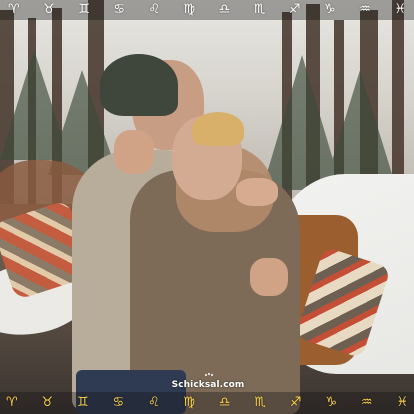 The image size is (414, 414). I want to click on woman-beanie, so click(218, 129).